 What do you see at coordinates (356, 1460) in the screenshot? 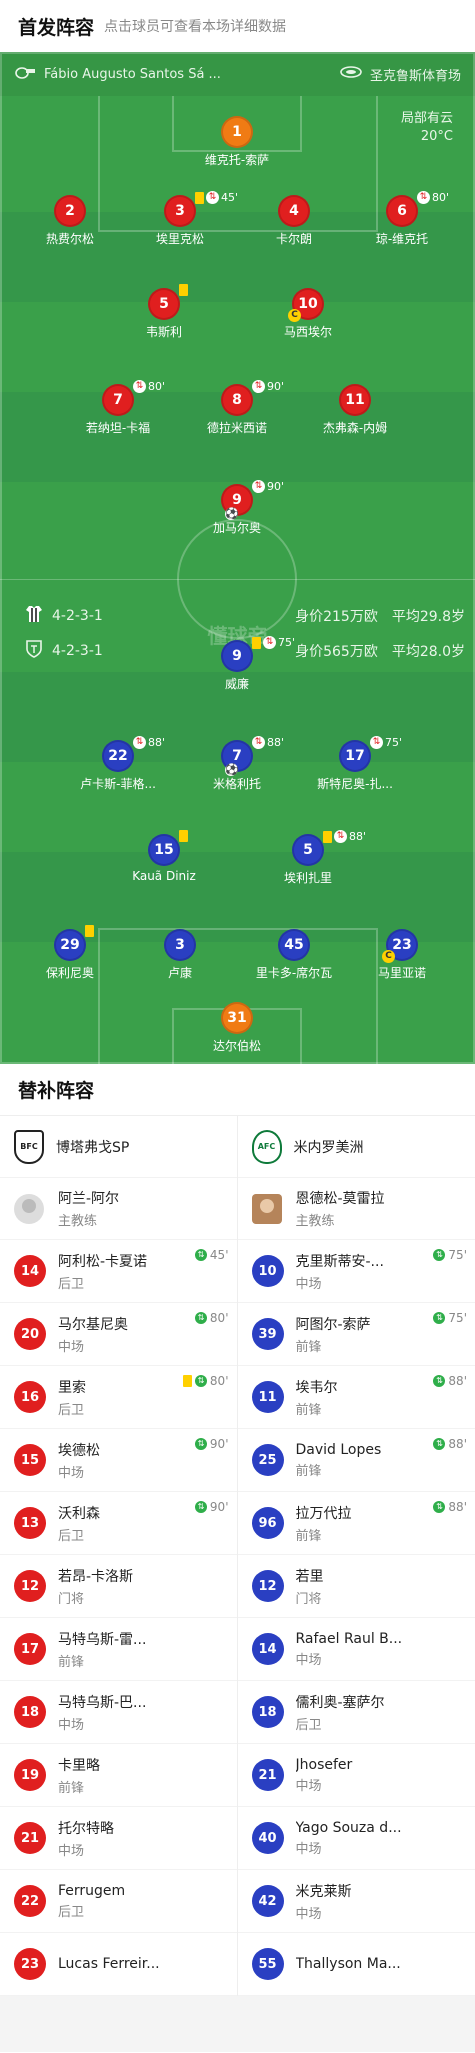
I see `sub-player-row: 25 David Lopes 前锋 ⇅ 88'` at bounding box center [356, 1460].